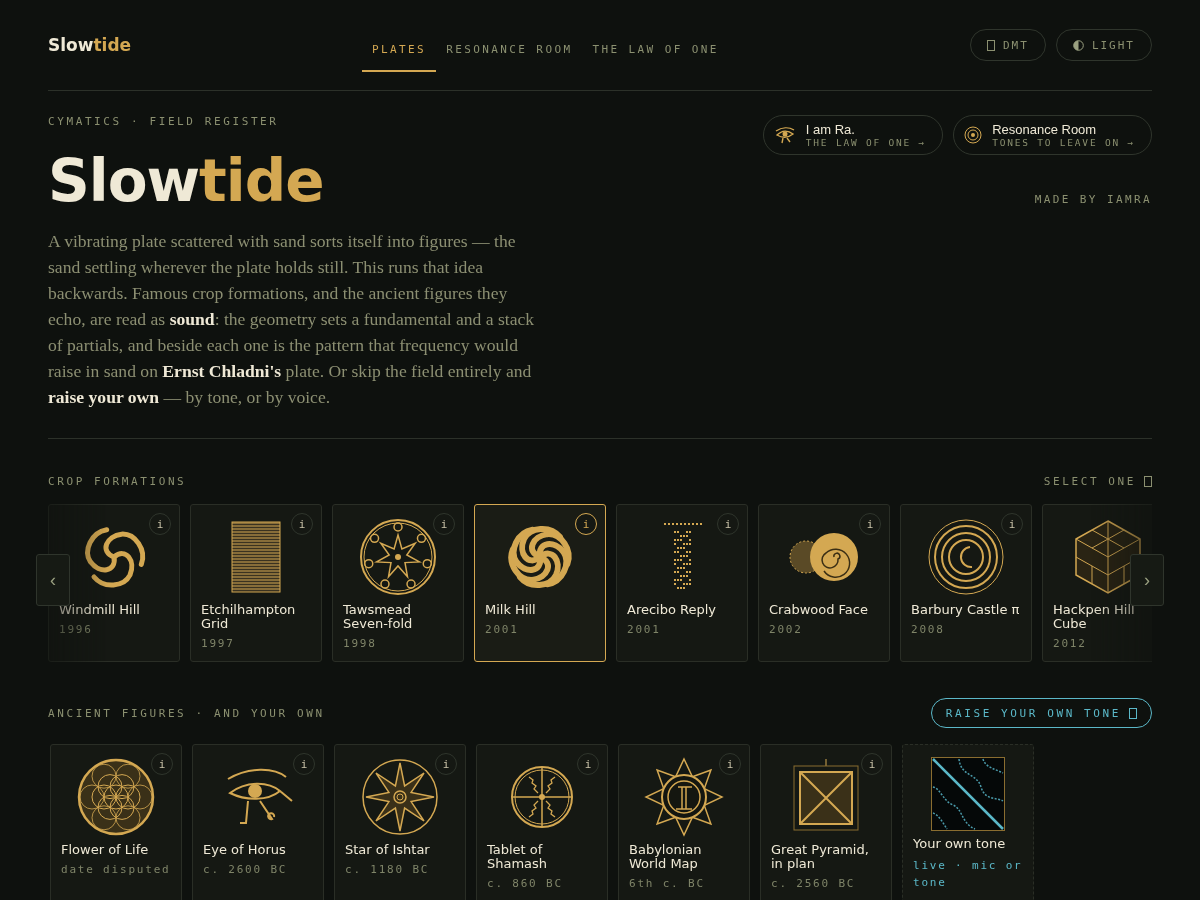 The width and height of the screenshot is (1200, 900). What do you see at coordinates (1070, 643) in the screenshot?
I see `card-year: 2012` at bounding box center [1070, 643].